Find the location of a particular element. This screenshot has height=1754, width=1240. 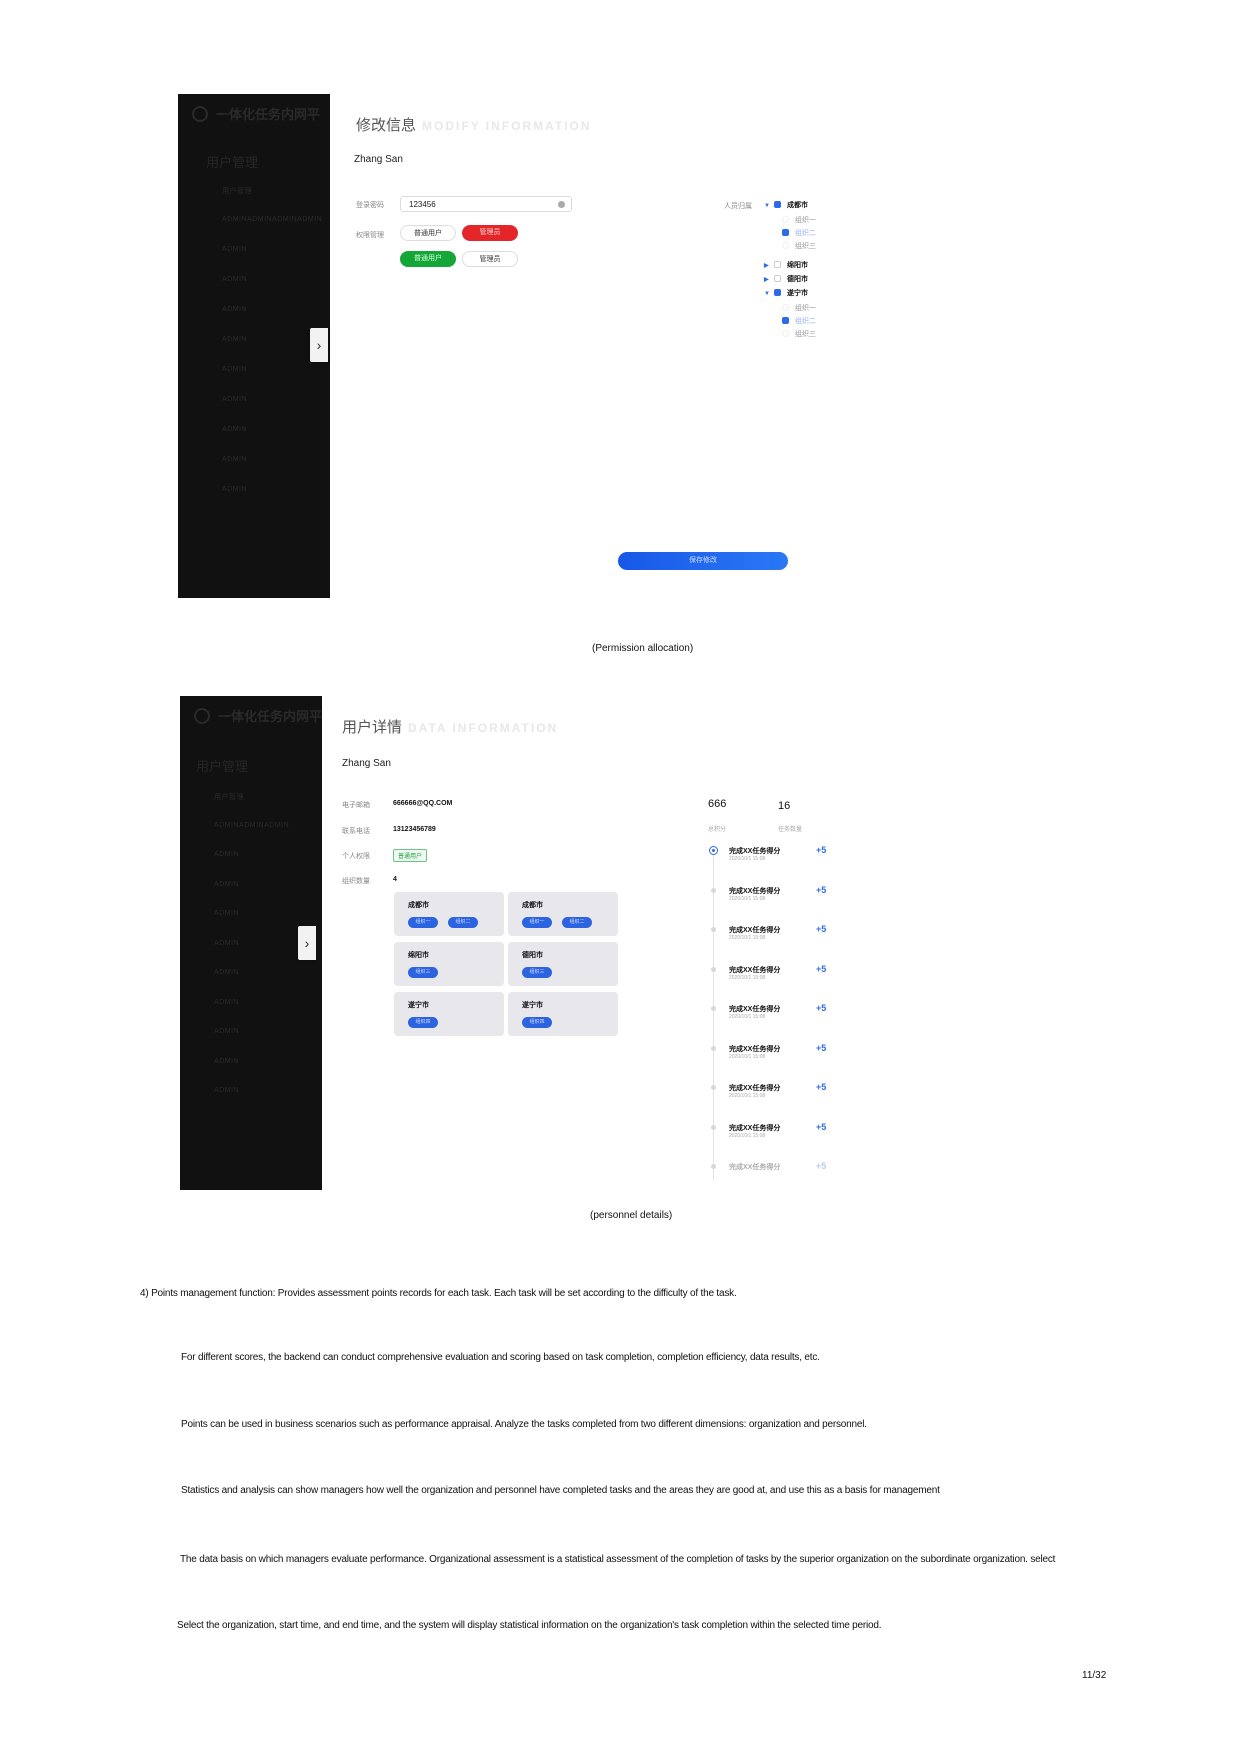

tree-node: ▶ 绵阳市 is located at coordinates (786, 265).